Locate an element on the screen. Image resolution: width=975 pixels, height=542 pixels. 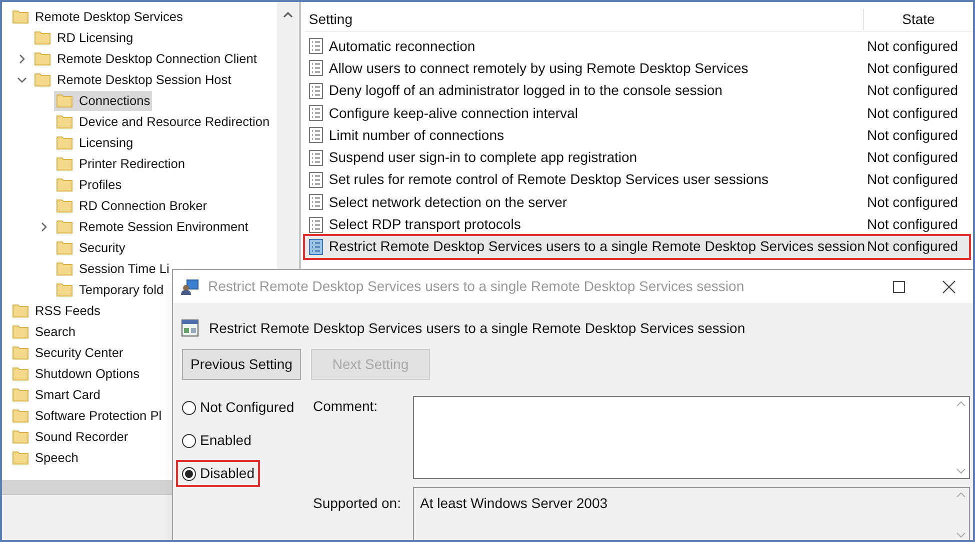
tree-item: RSS Feeds is located at coordinates (56, 310).